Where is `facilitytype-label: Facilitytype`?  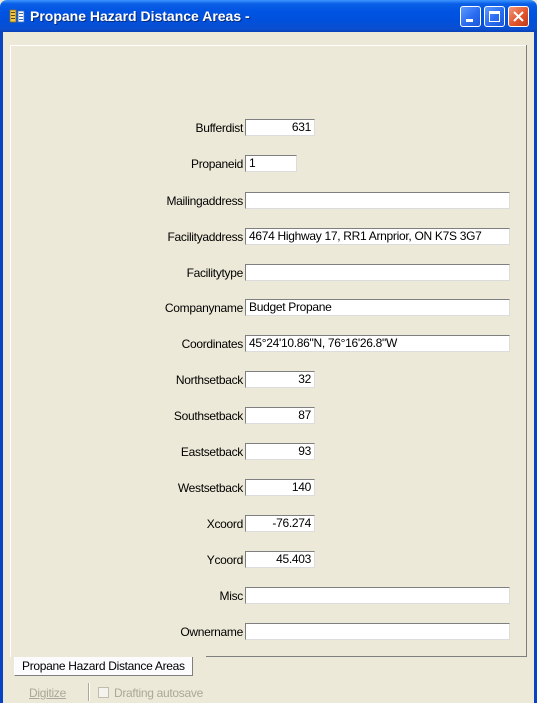 facilitytype-label: Facilitytype is located at coordinates (215, 273).